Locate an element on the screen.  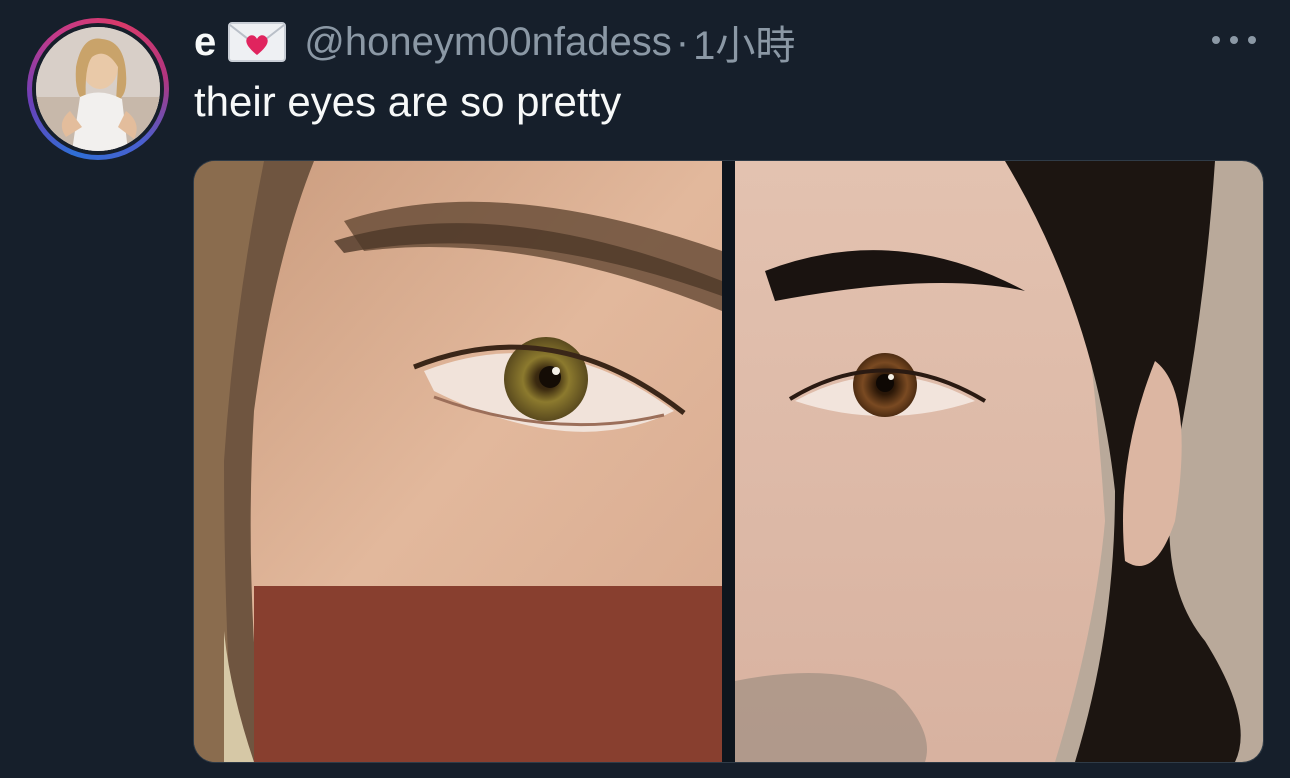
tweet-header: e @honeym00nfadess · 1小時 is located at coordinates (494, 42).